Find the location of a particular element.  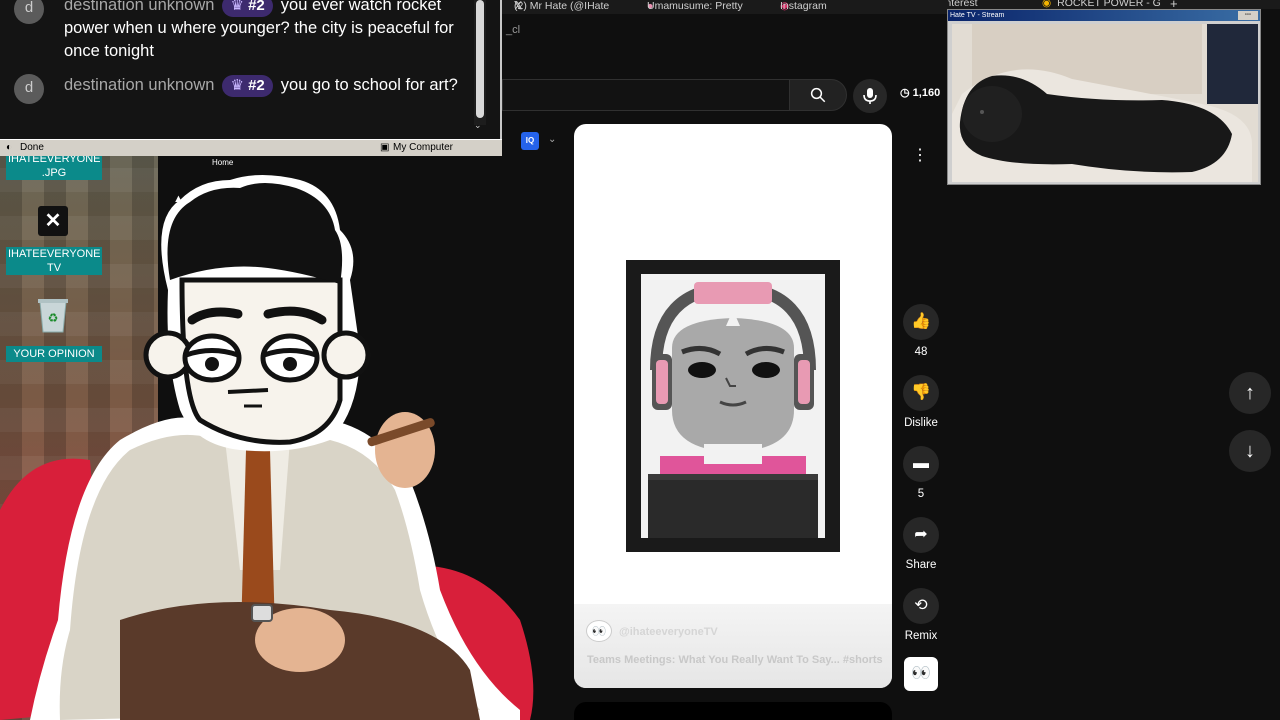

scroll-thumb is located at coordinates (480, 59).